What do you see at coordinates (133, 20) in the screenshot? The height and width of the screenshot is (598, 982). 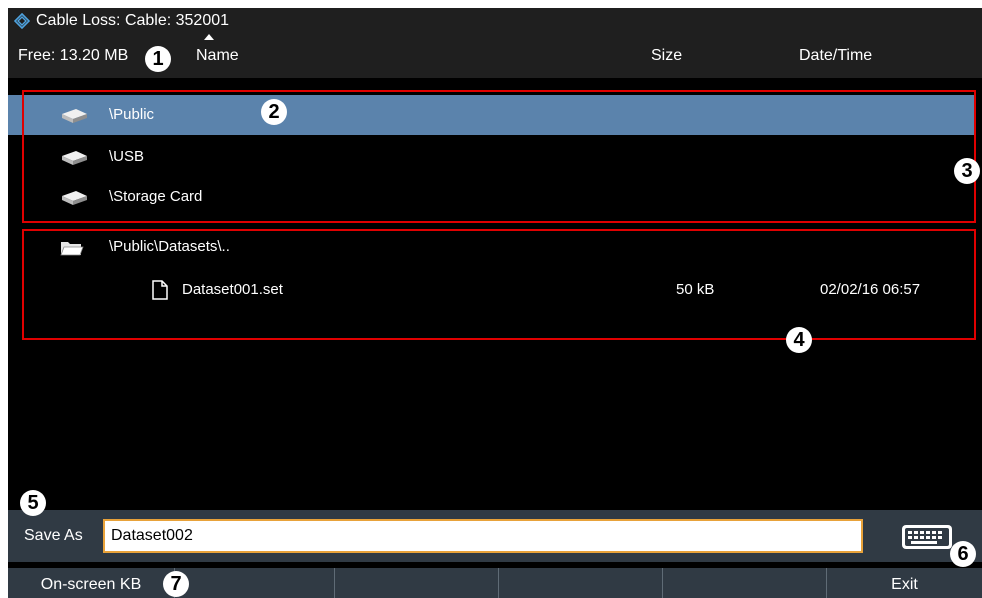 I see `window-title: Cable Loss: Cable: 352001` at bounding box center [133, 20].